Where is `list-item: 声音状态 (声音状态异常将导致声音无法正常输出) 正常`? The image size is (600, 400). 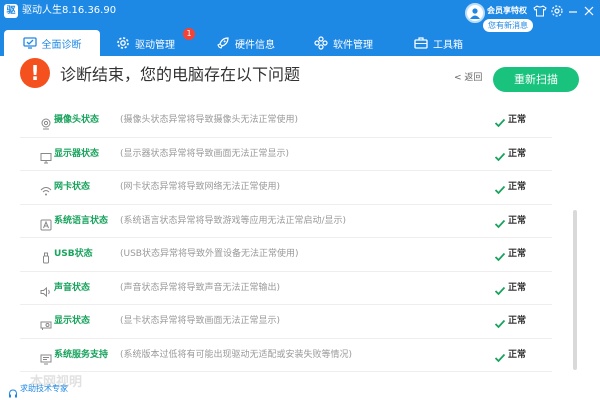
list-item: 声音状态 (声音状态异常将导致声音无法正常输出) 正常 is located at coordinates (286, 288).